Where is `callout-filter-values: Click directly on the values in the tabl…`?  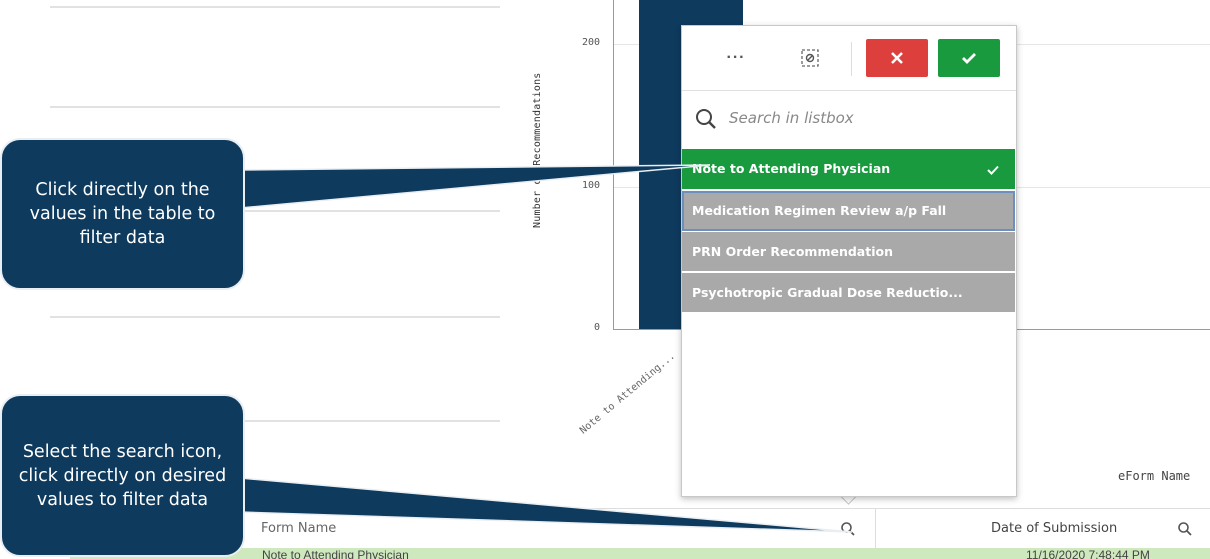 callout-filter-values: Click directly on the values in the tabl… is located at coordinates (122, 214).